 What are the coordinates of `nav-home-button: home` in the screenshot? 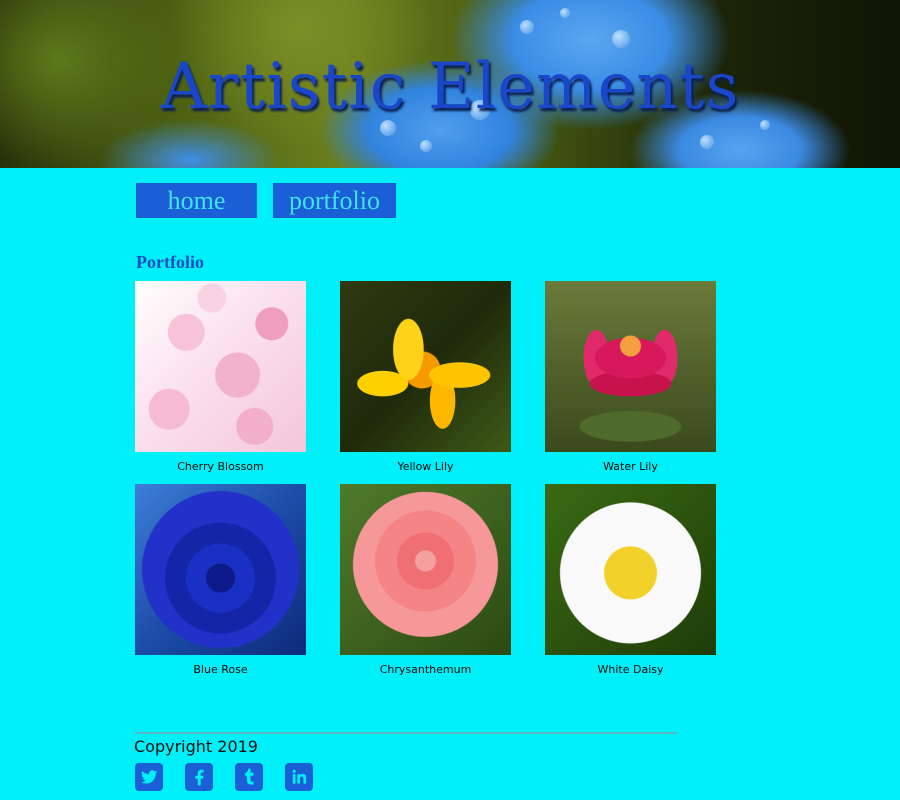 It's located at (196, 200).